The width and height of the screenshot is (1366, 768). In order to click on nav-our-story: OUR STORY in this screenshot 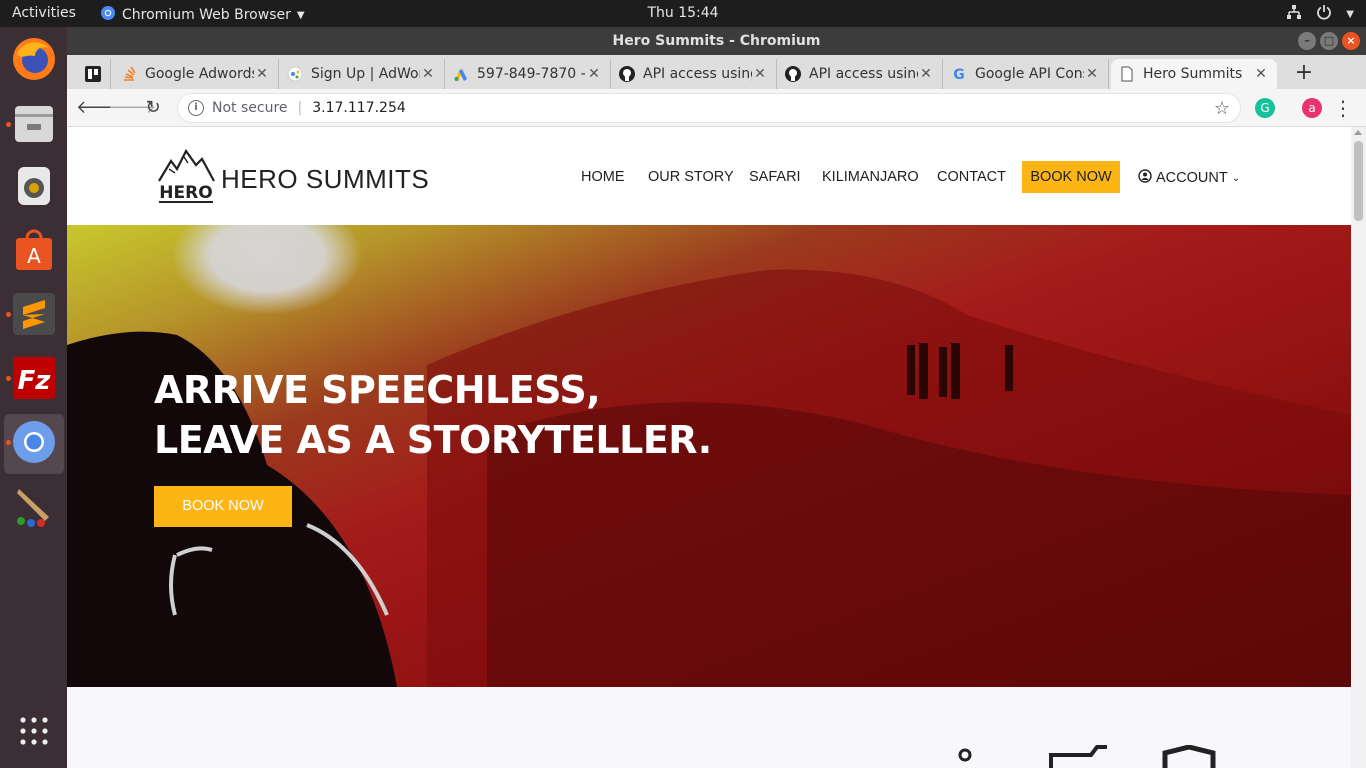, I will do `click(691, 177)`.